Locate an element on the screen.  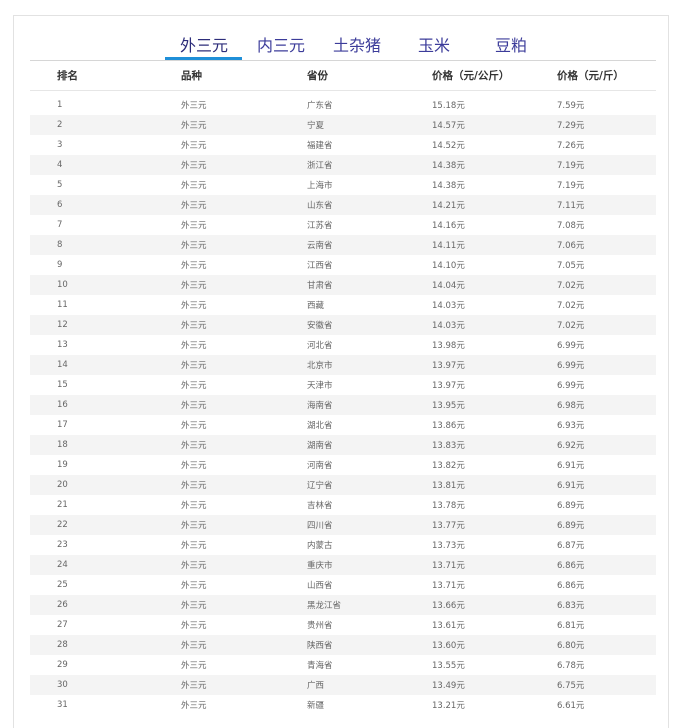
price-kg-cell: 14.52元 is located at coordinates (494, 145).